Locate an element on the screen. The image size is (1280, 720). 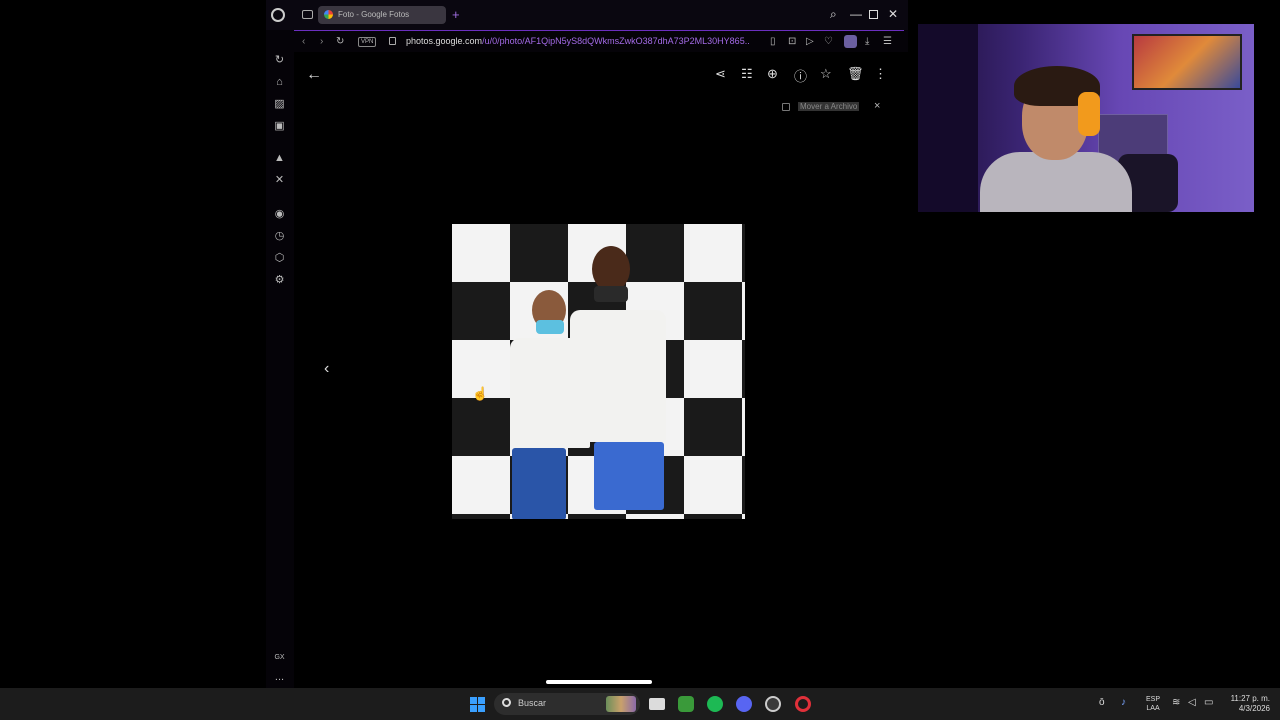
archive-toast: Mover a Archivo × is located at coordinates (834, 107).